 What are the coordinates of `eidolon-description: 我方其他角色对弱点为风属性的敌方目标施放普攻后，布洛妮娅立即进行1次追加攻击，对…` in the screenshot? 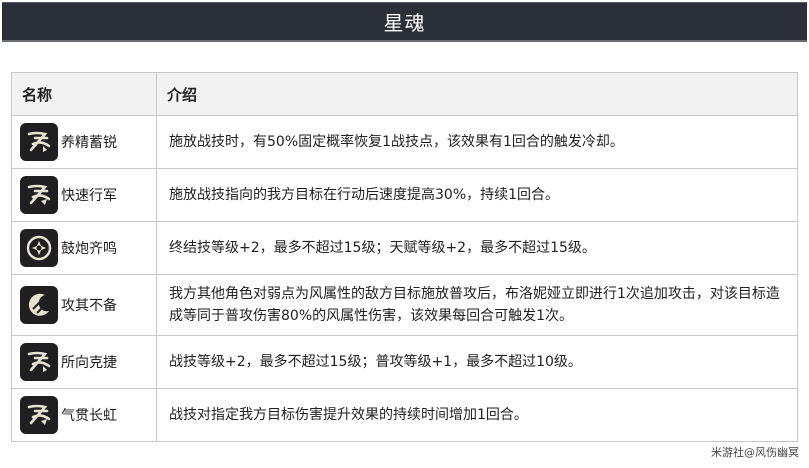 It's located at (477, 305).